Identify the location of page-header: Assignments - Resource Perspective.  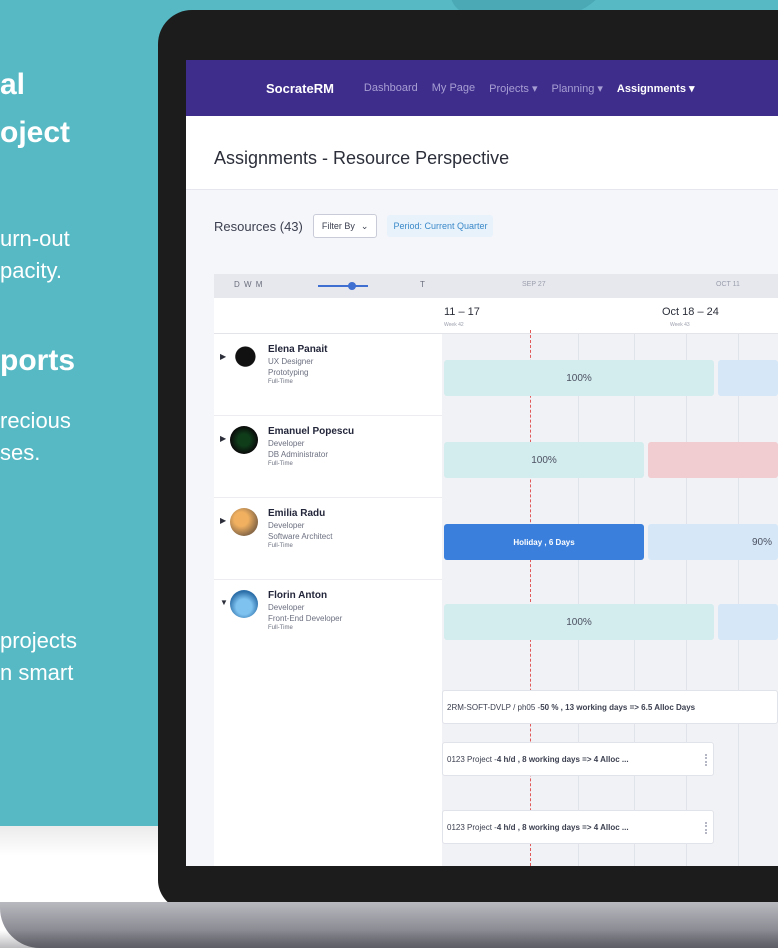
(482, 153).